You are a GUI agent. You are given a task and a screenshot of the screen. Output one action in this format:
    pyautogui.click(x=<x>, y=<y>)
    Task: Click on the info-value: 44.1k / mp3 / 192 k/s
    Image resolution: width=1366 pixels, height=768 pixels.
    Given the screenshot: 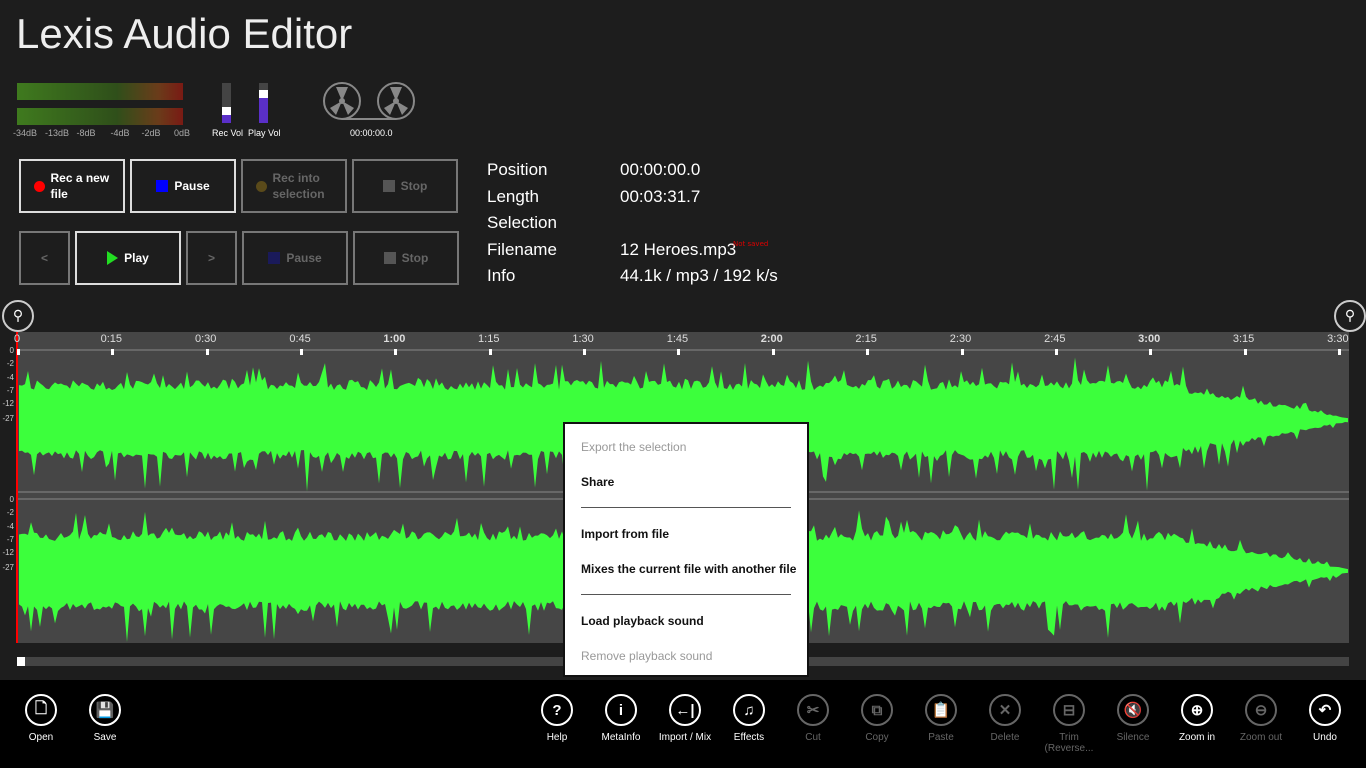 What is the action you would take?
    pyautogui.click(x=699, y=275)
    